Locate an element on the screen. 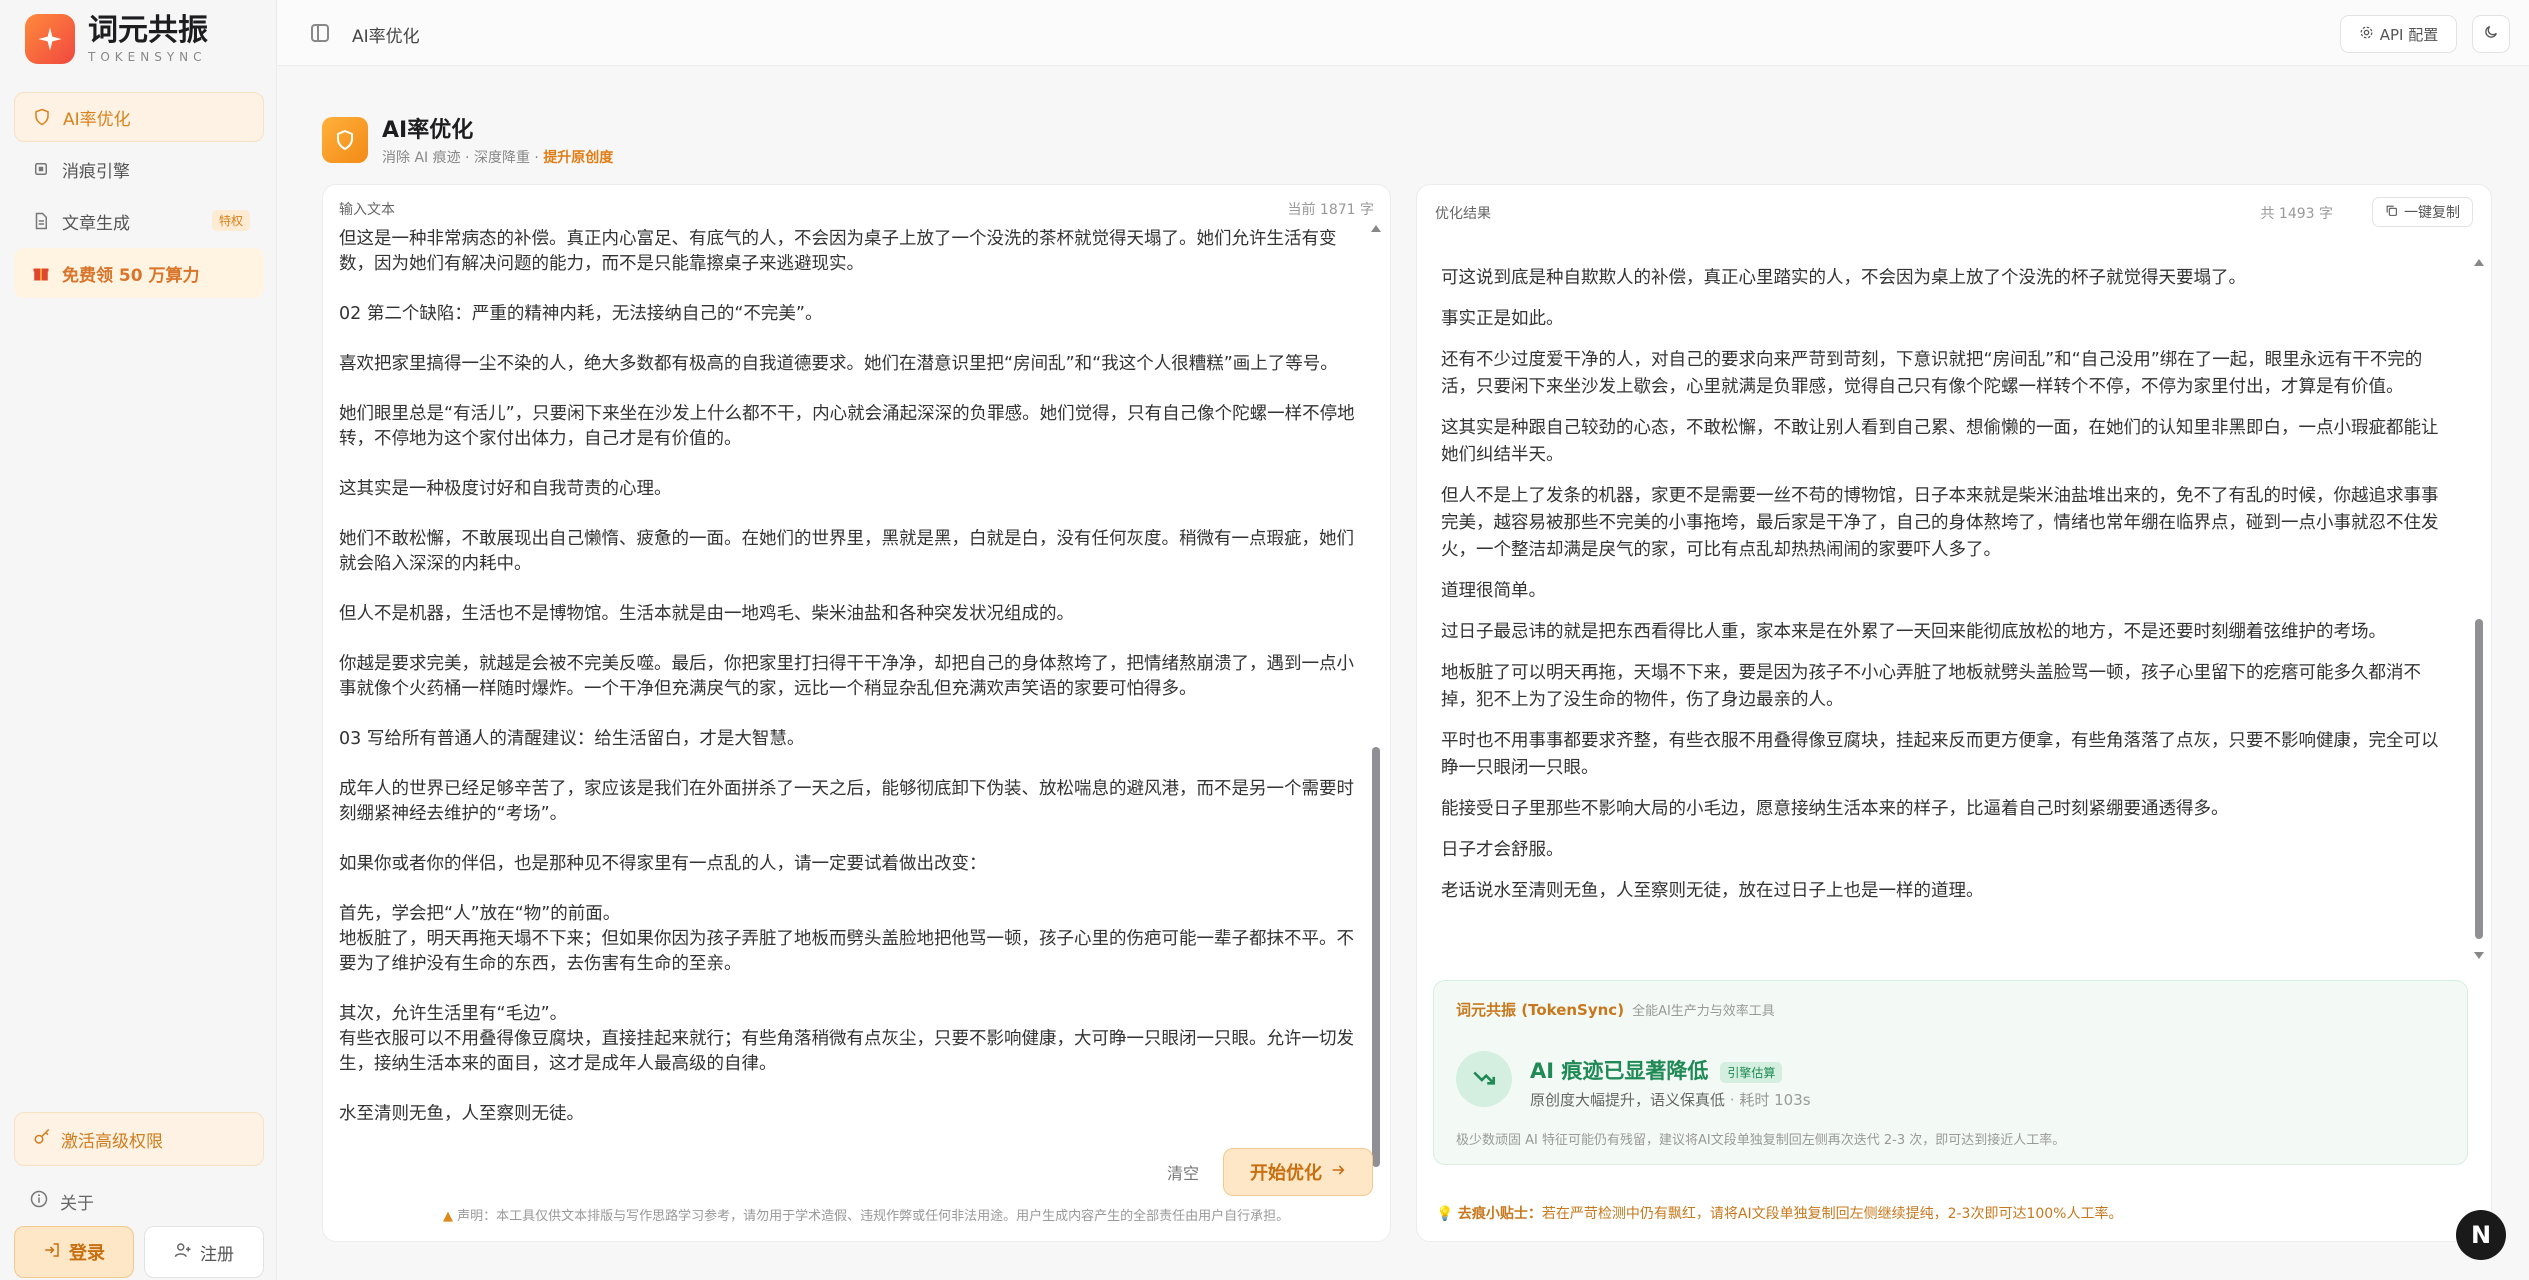 Image resolution: width=2529 pixels, height=1280 pixels. start-optimize-label: 开始优化 is located at coordinates (1286, 1173).